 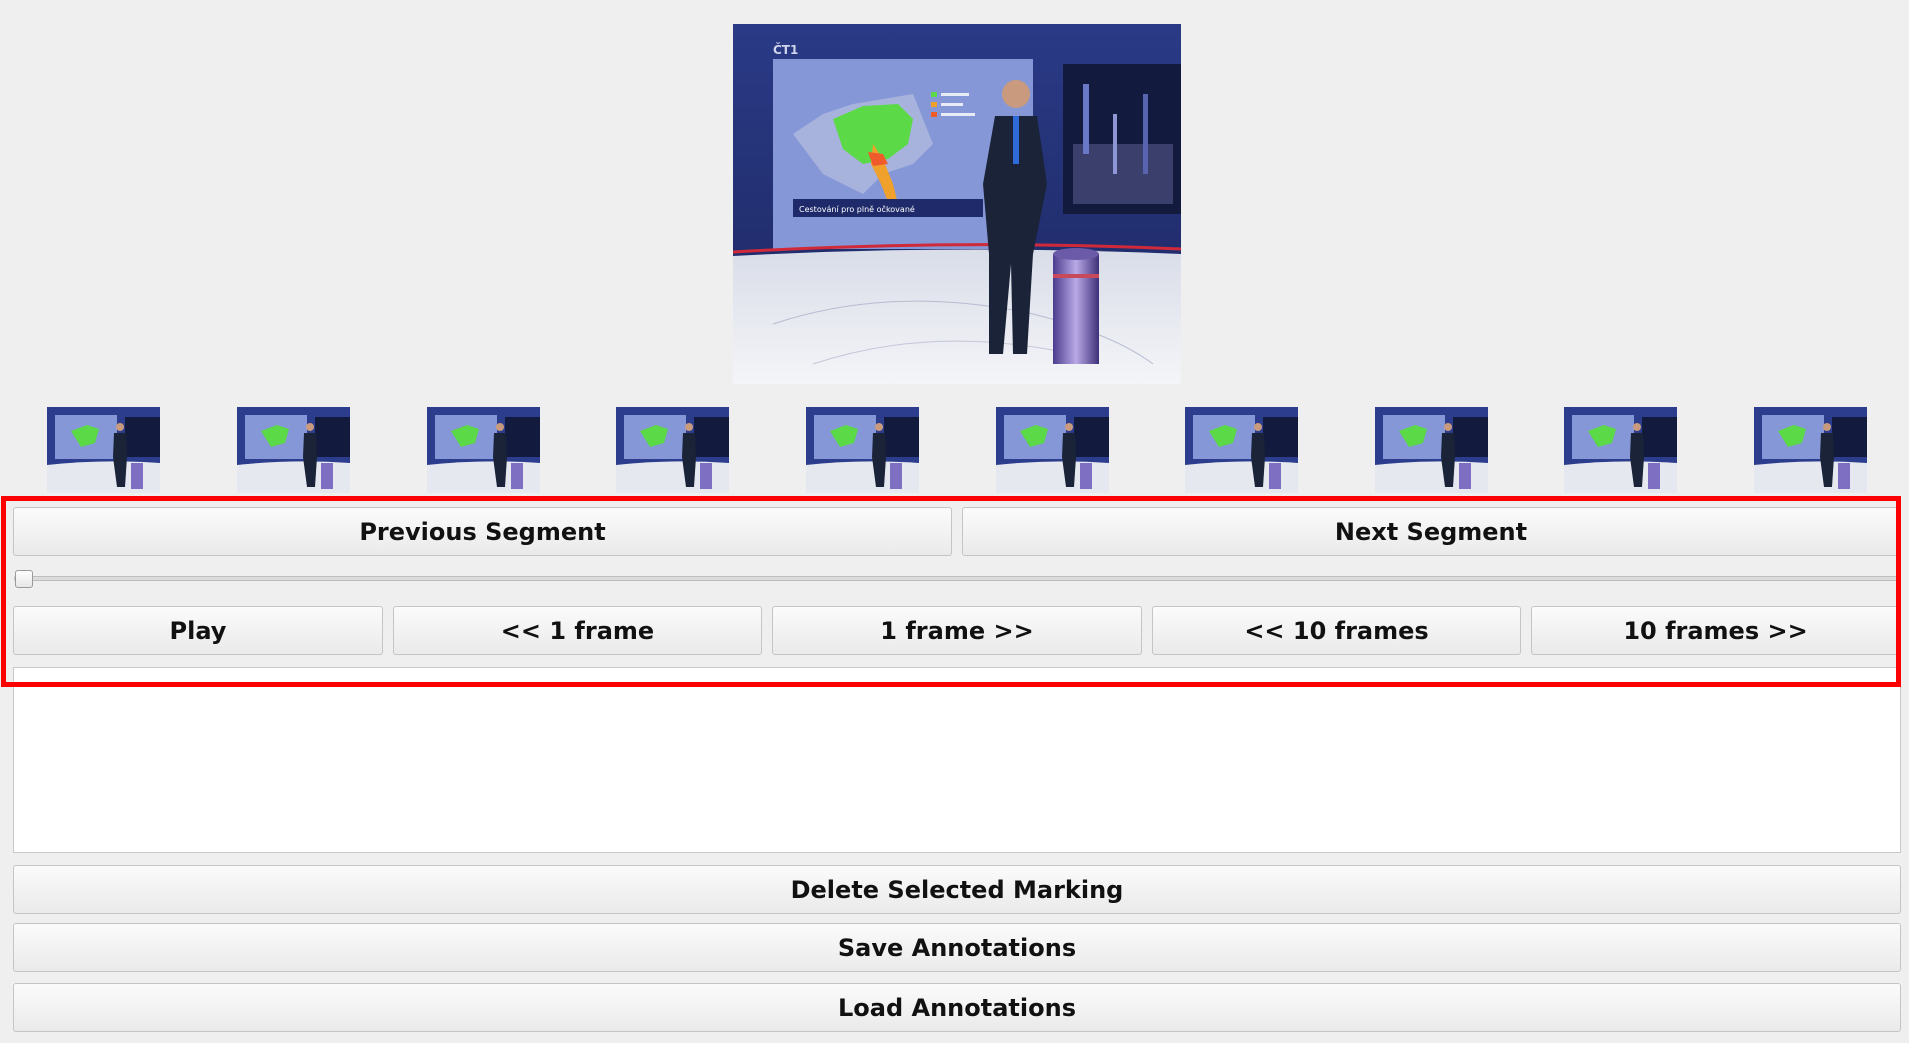 What do you see at coordinates (1336, 630) in the screenshot?
I see `back-10-frames-button: << 10 frames` at bounding box center [1336, 630].